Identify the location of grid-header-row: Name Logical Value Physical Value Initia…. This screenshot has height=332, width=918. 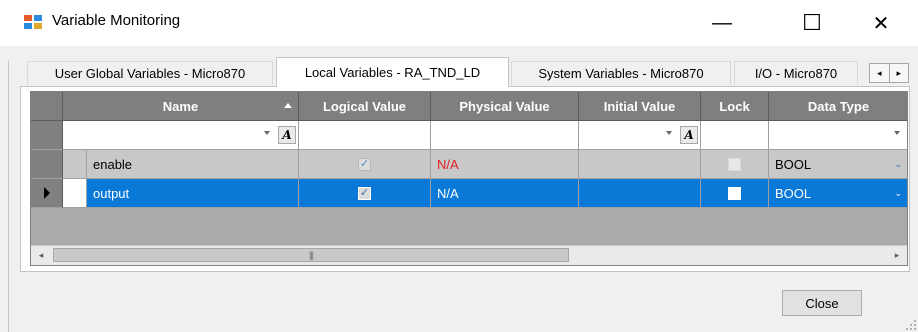
(469, 106).